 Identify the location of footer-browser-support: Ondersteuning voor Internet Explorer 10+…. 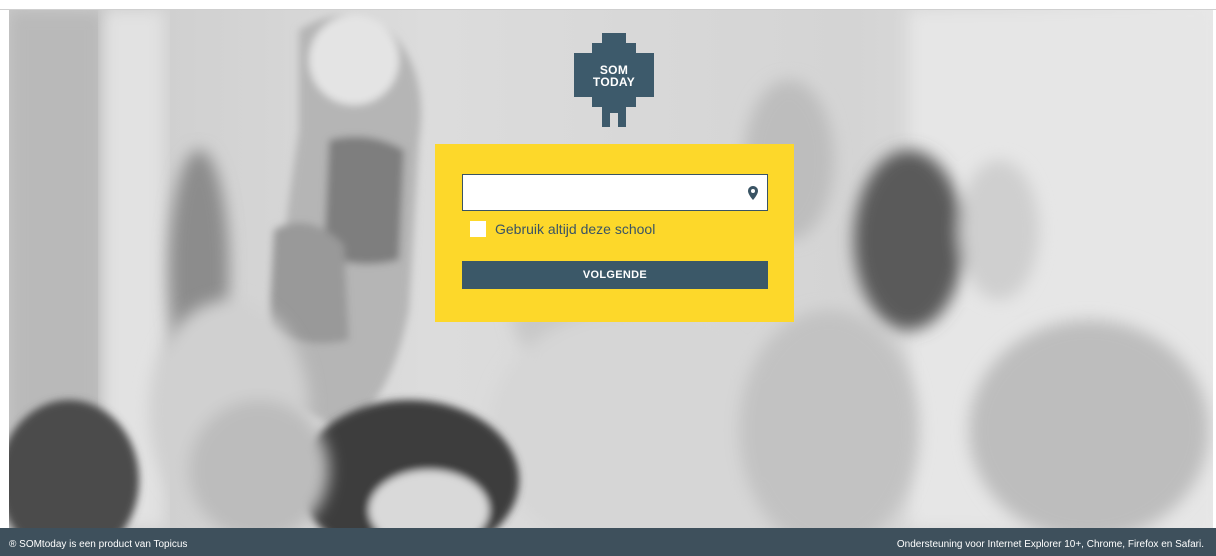
(1050, 544).